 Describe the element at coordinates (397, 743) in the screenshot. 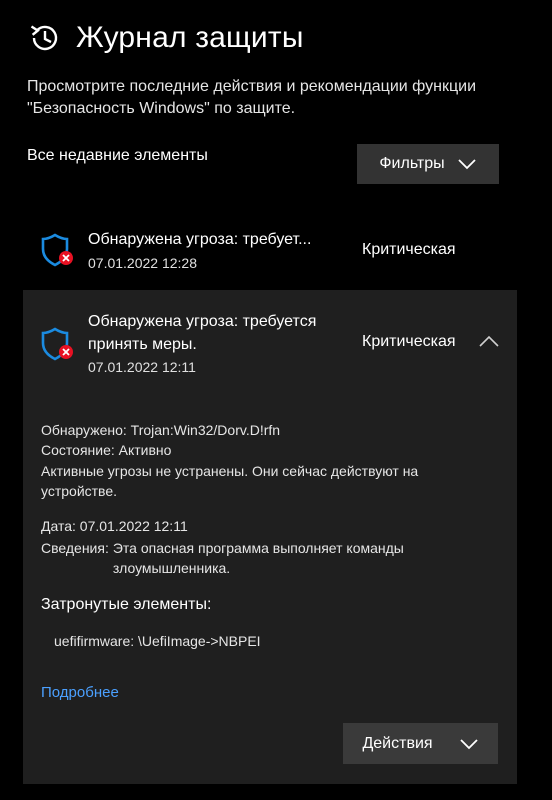

I see `actions-button-label: Действия` at that location.